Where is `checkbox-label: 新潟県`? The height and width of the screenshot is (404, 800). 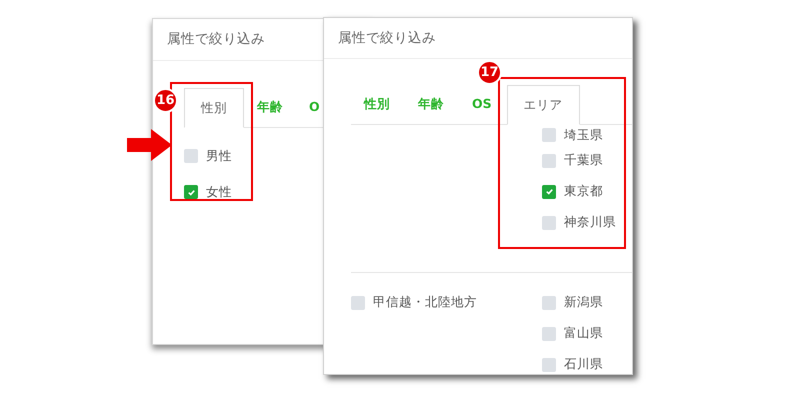
checkbox-label: 新潟県 is located at coordinates (583, 302).